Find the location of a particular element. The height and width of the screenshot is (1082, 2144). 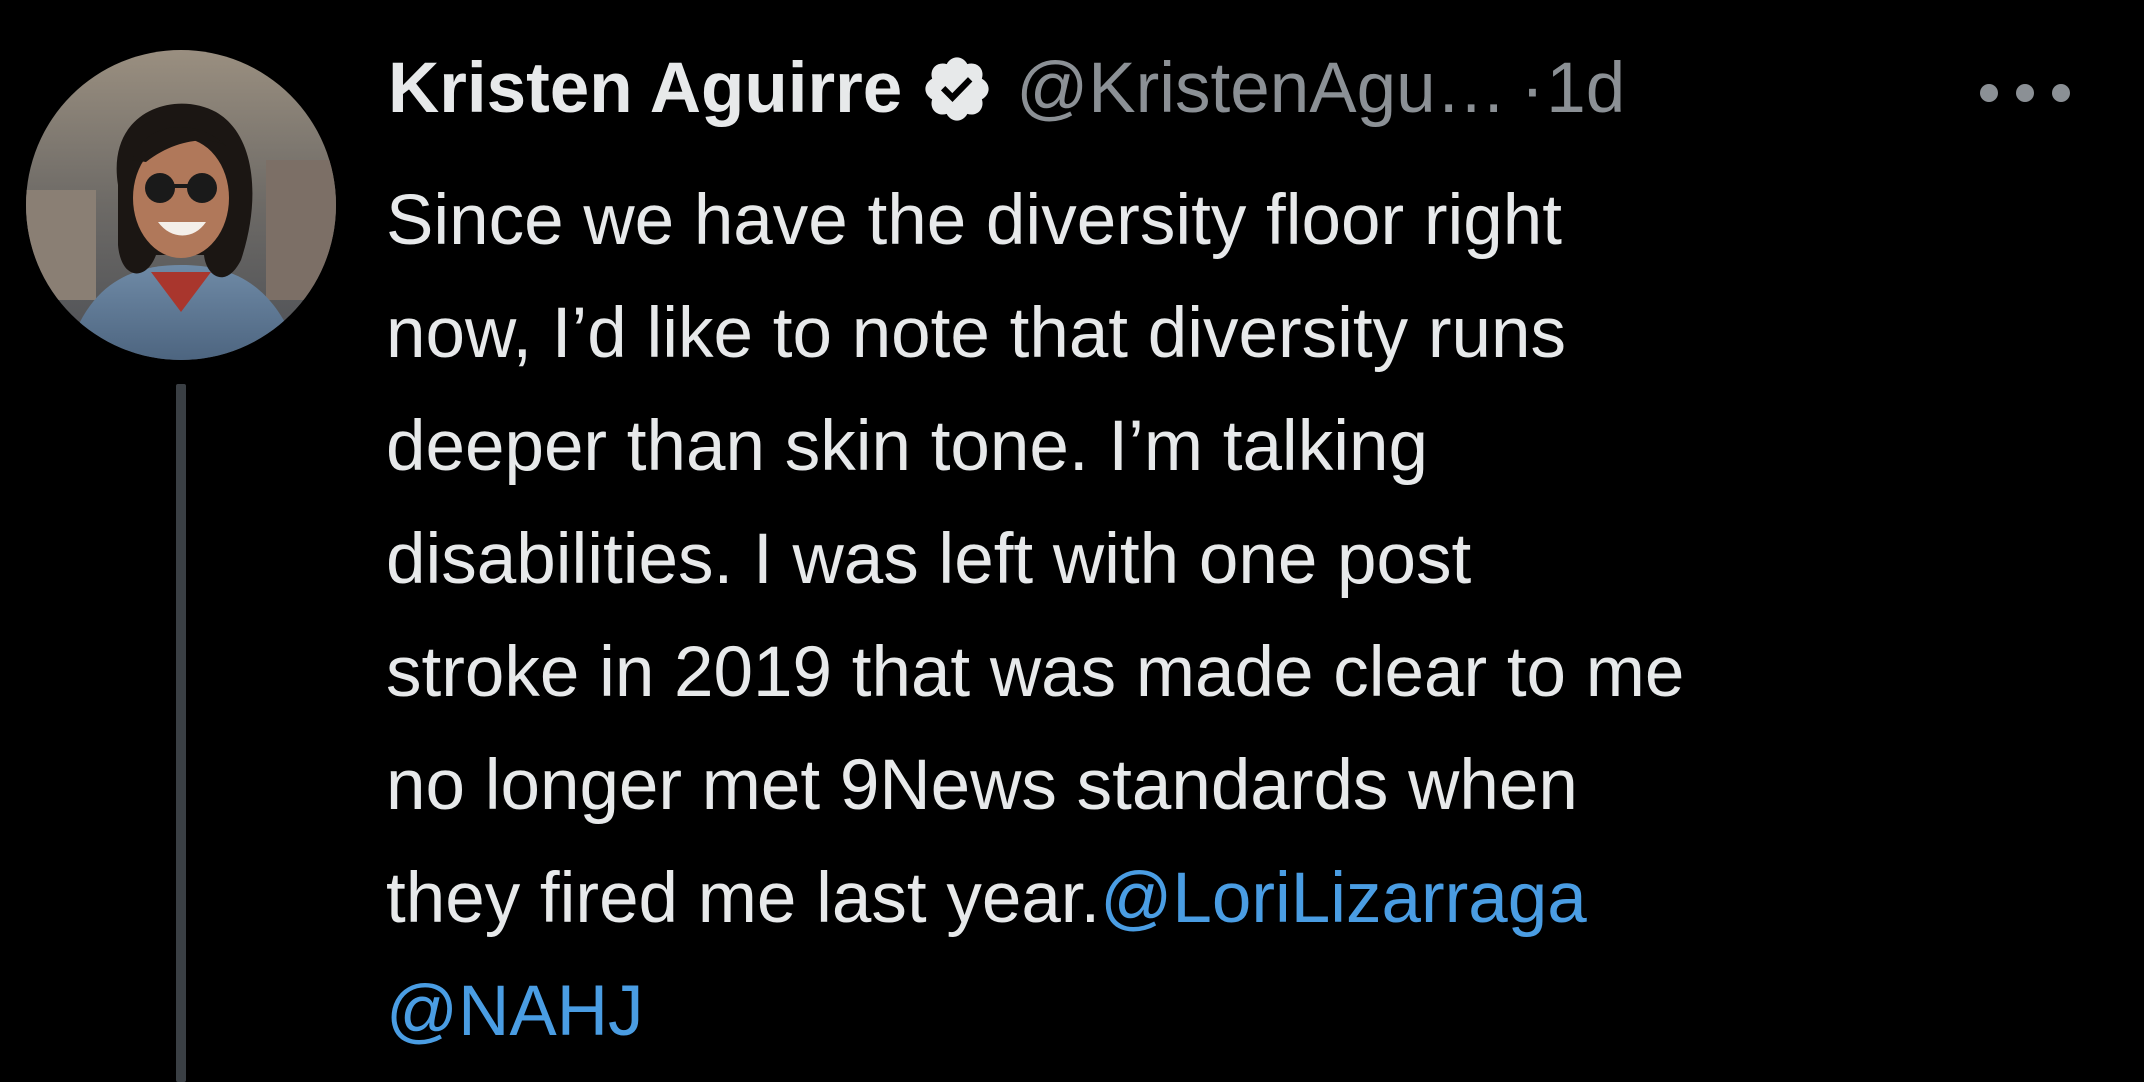

mention-link-lorilizarraga: @LoriLizarraga is located at coordinates (1343, 898).